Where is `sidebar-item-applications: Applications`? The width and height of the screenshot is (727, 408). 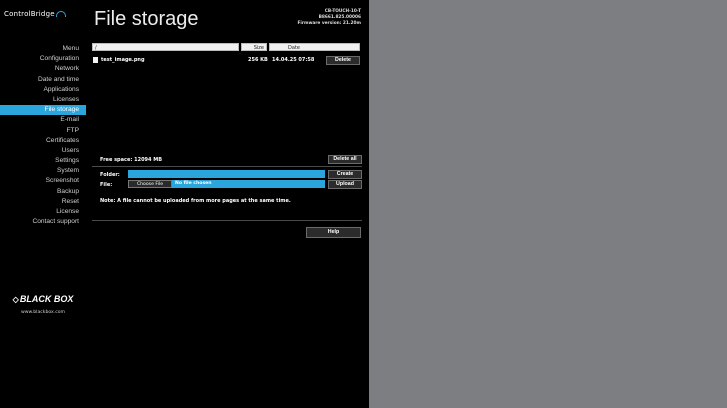
sidebar-item-applications: Applications is located at coordinates (43, 90).